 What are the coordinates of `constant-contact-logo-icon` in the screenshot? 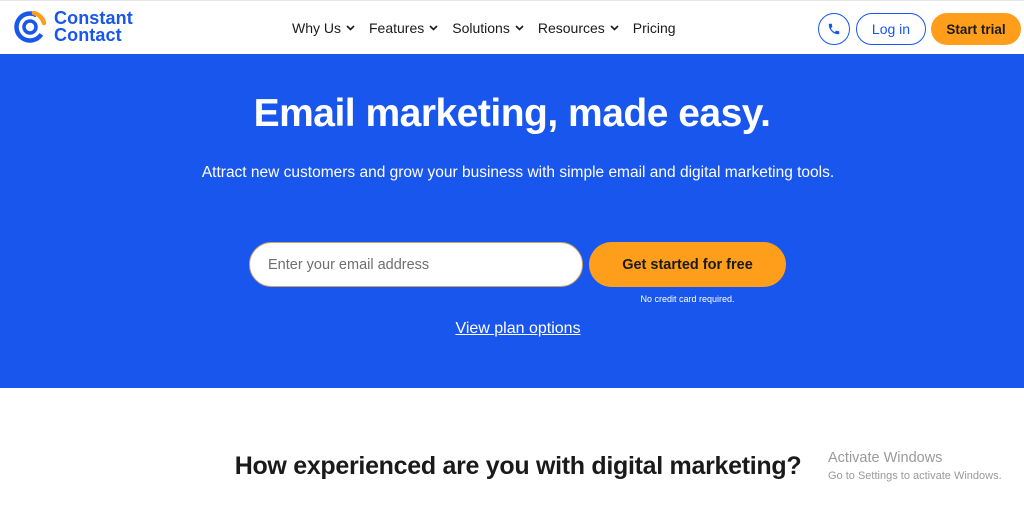 It's located at (30, 26).